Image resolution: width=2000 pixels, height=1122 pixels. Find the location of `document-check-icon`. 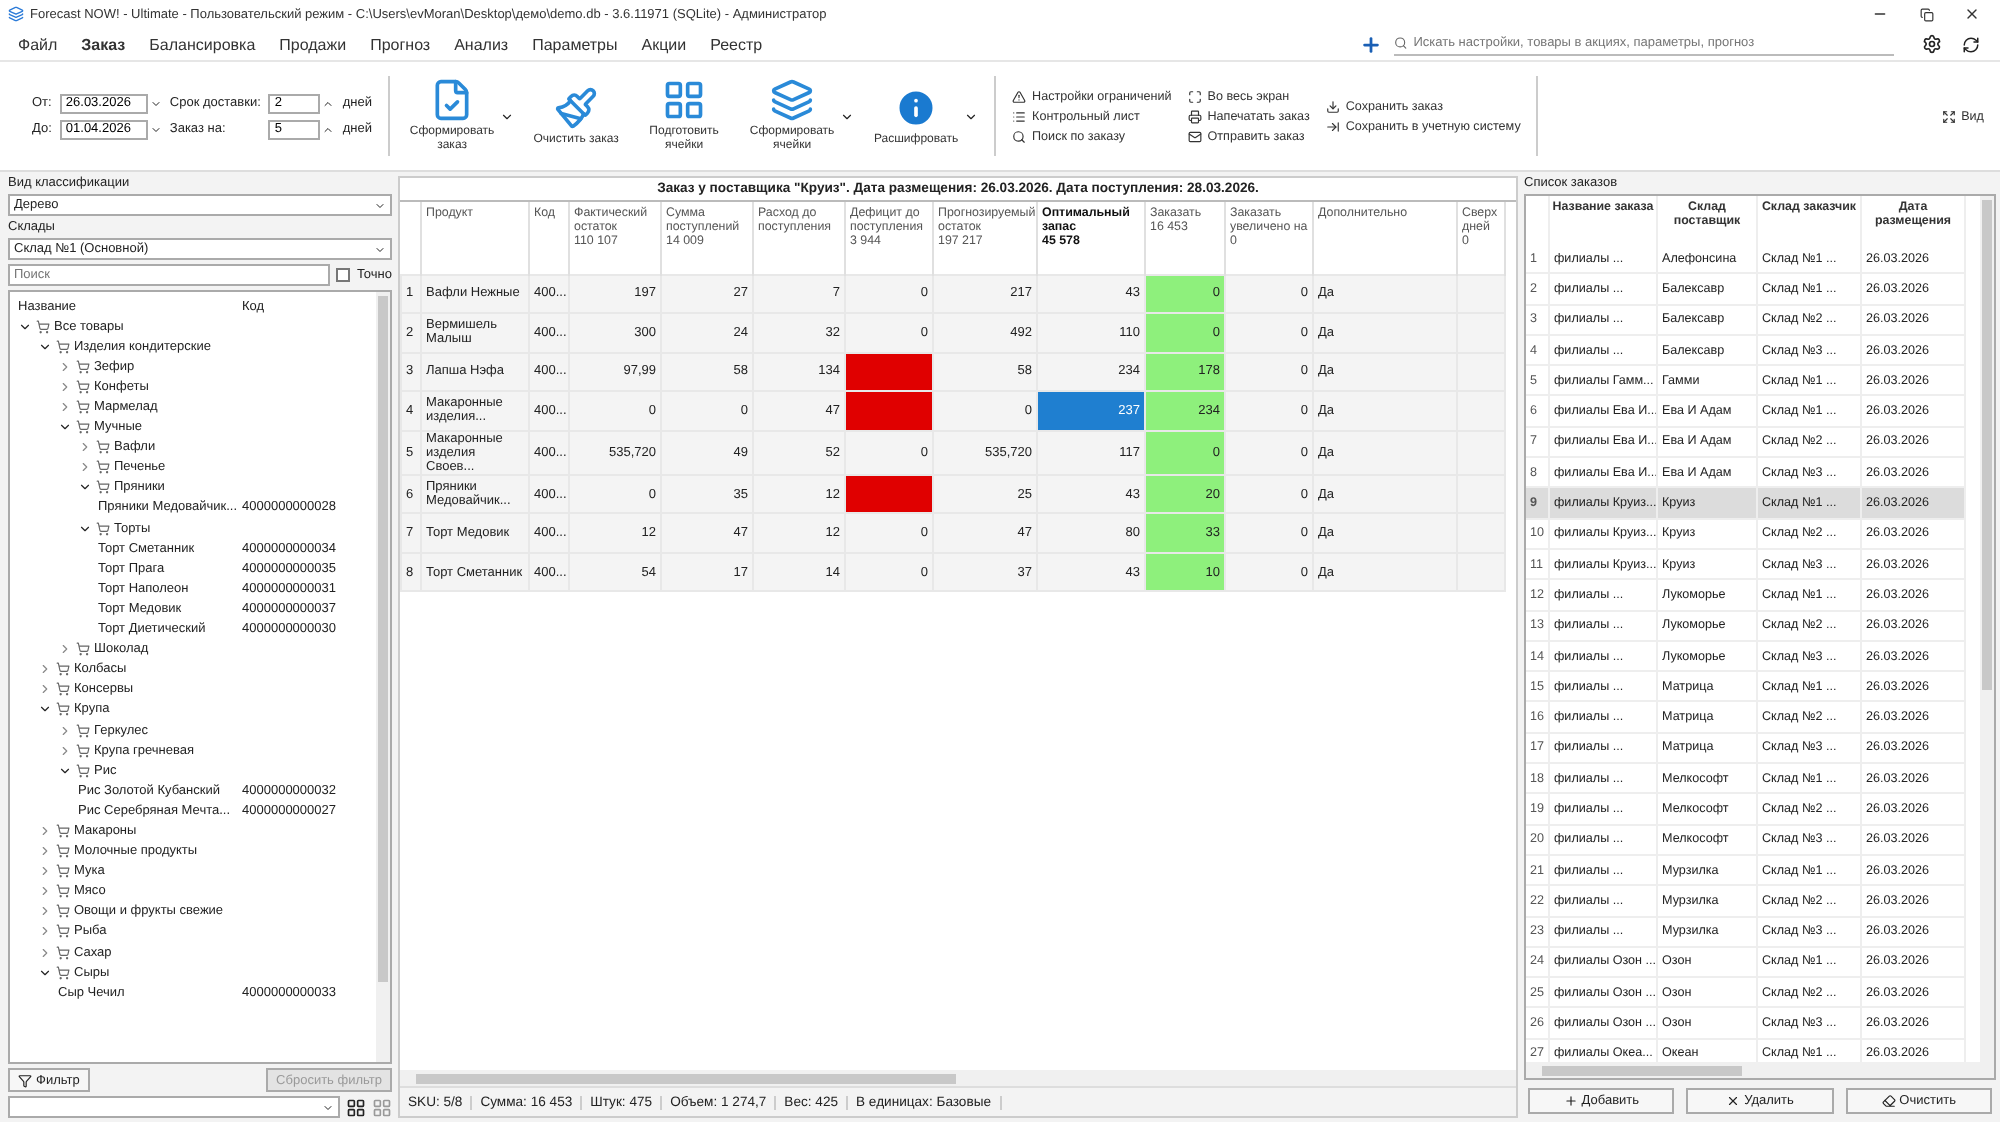

document-check-icon is located at coordinates (452, 100).